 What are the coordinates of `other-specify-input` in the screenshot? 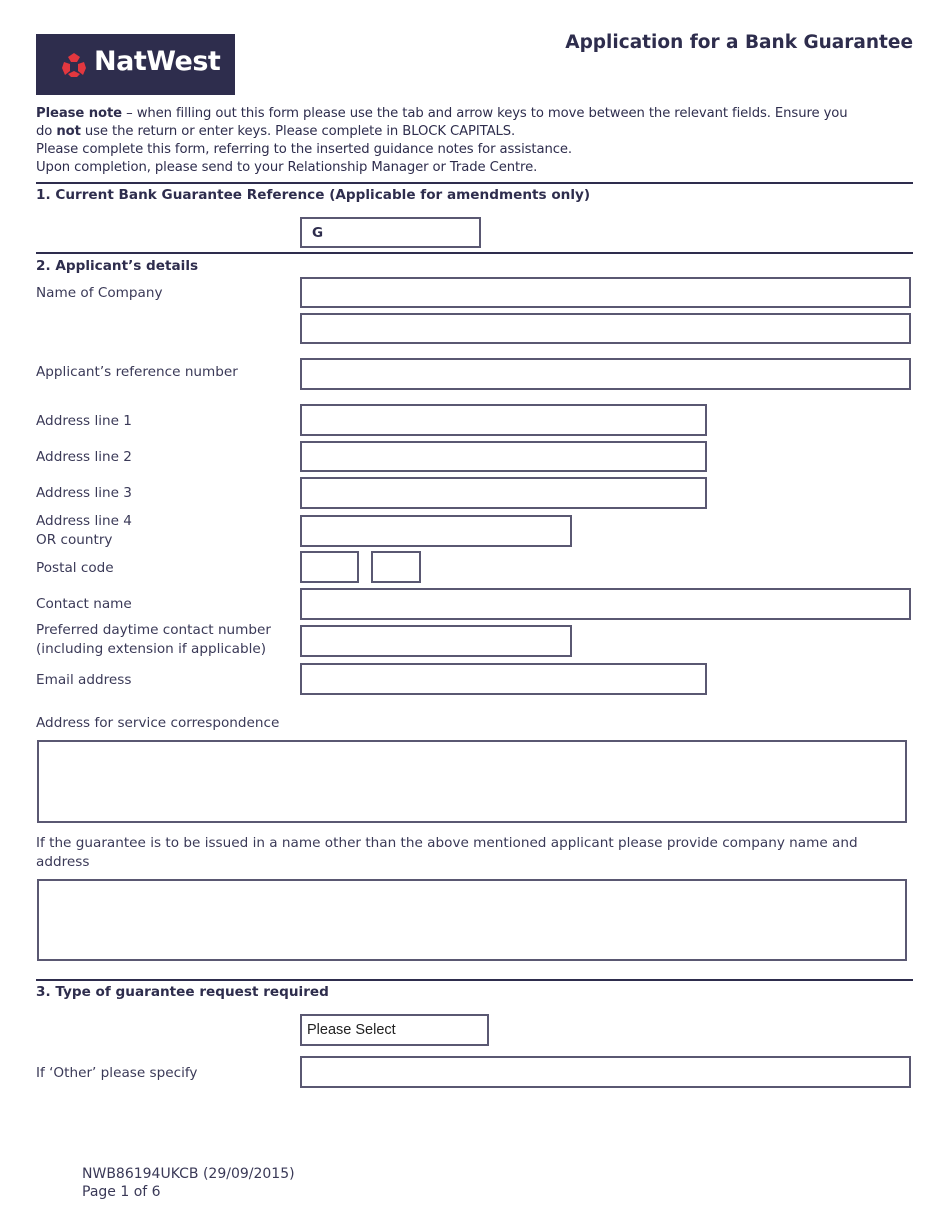 It's located at (605, 1072).